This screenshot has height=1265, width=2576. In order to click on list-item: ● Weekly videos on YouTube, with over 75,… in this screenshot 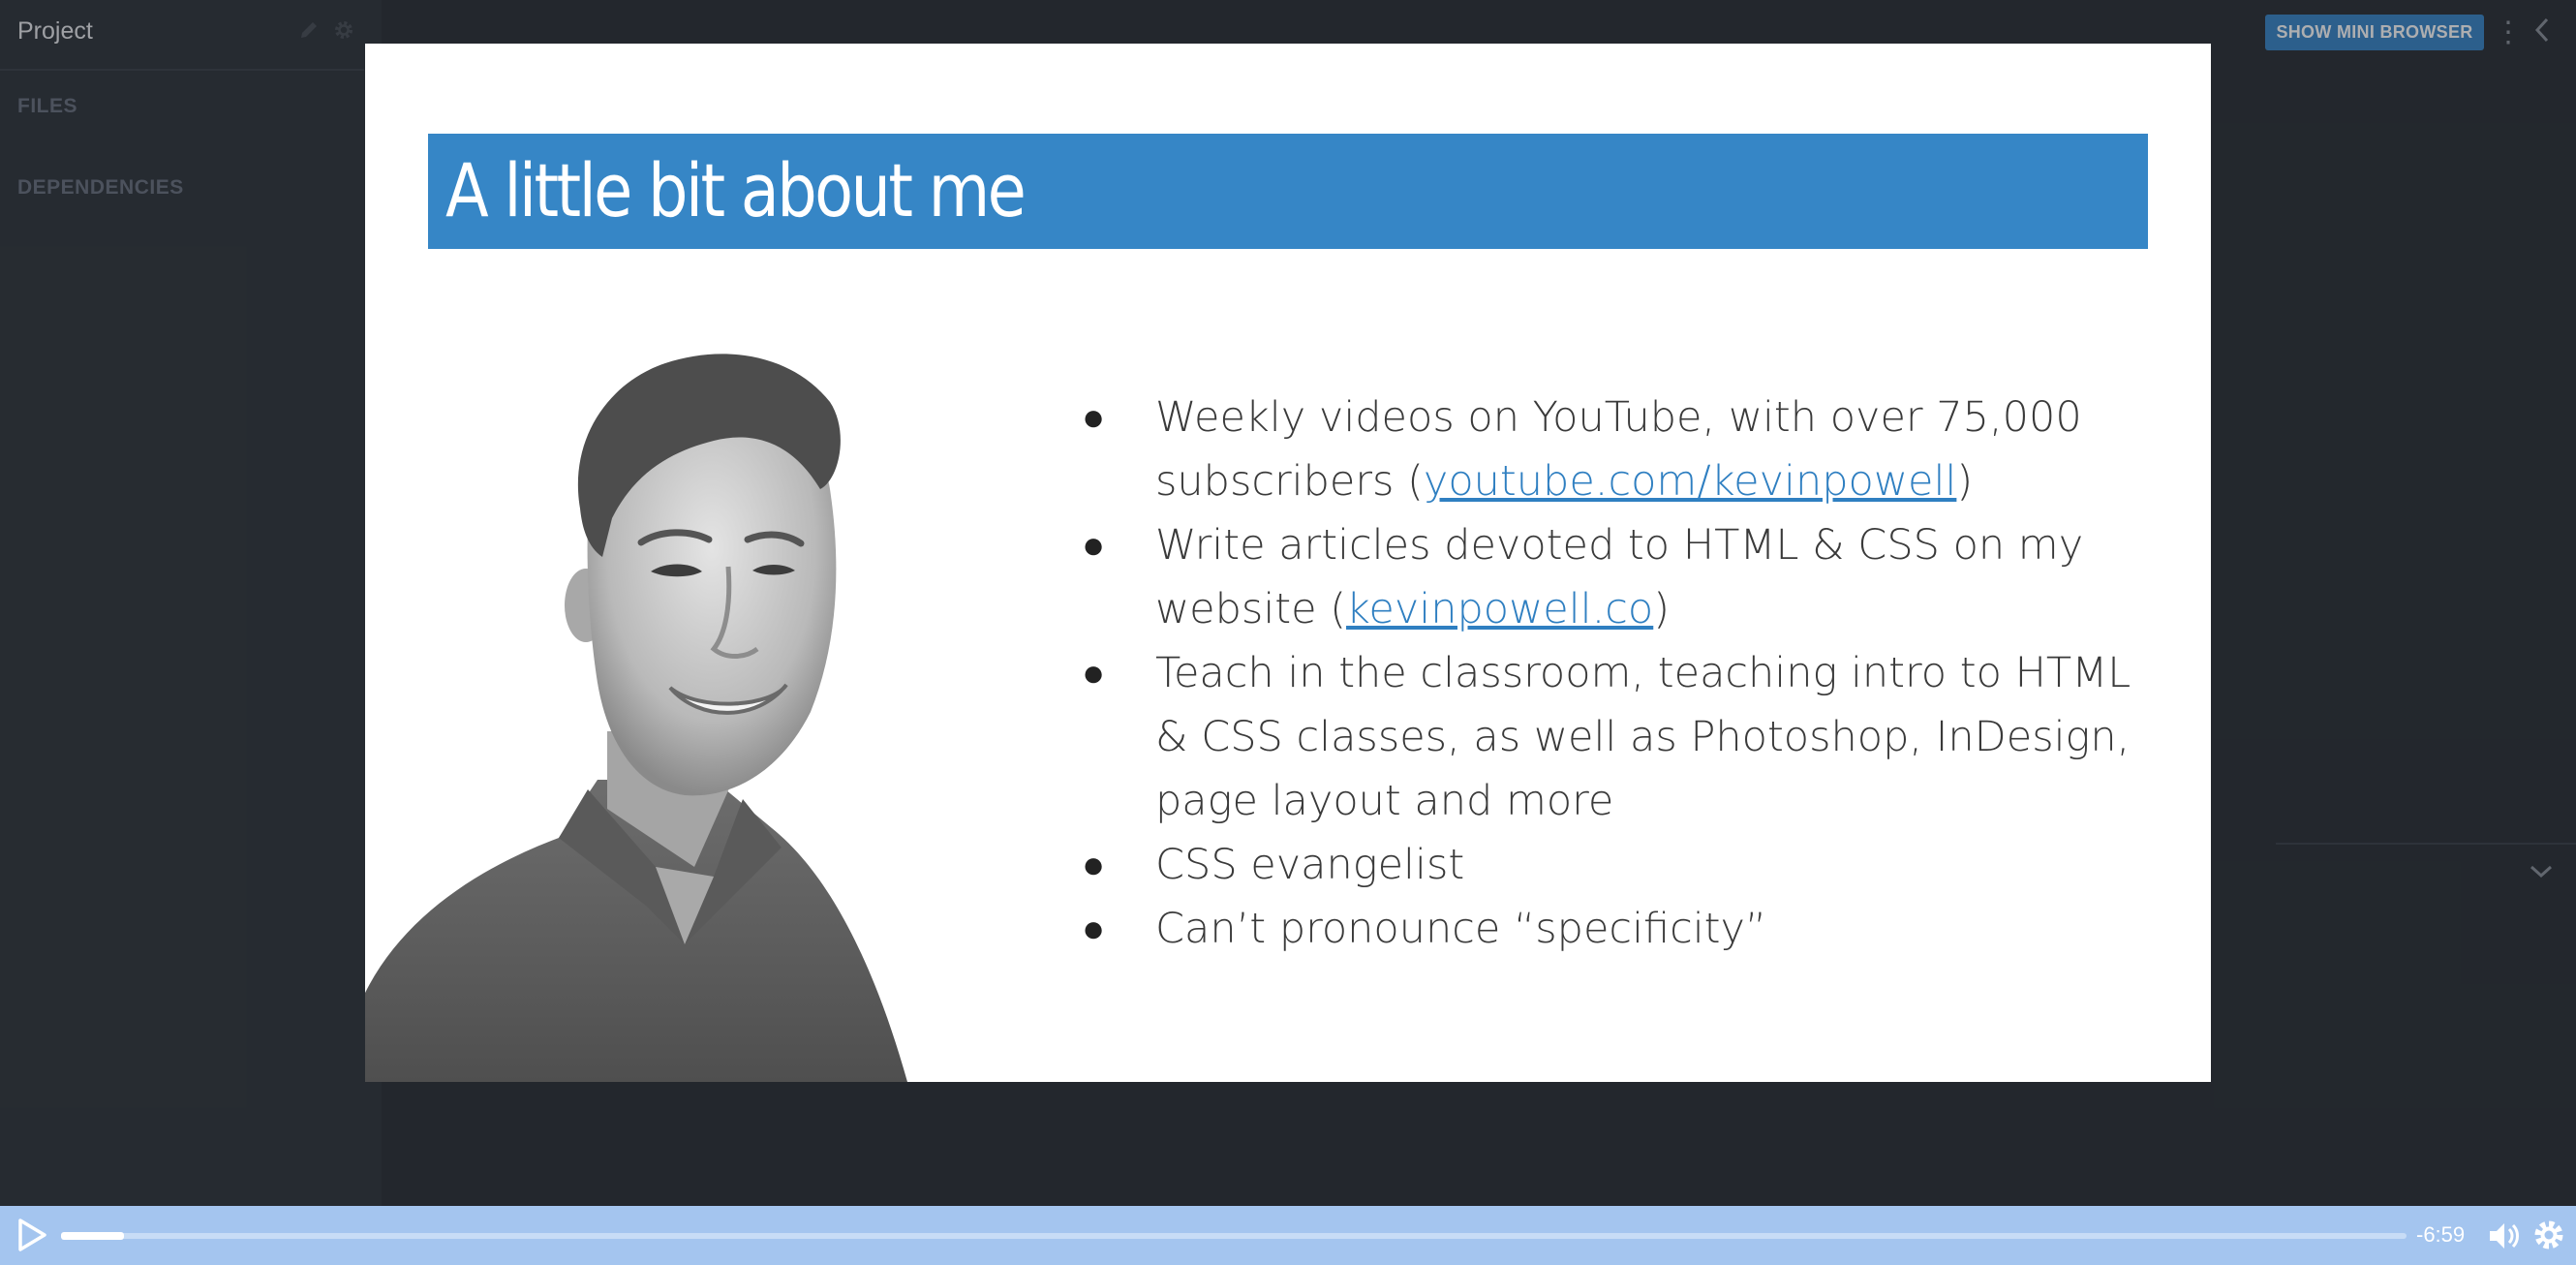, I will do `click(1582, 449)`.